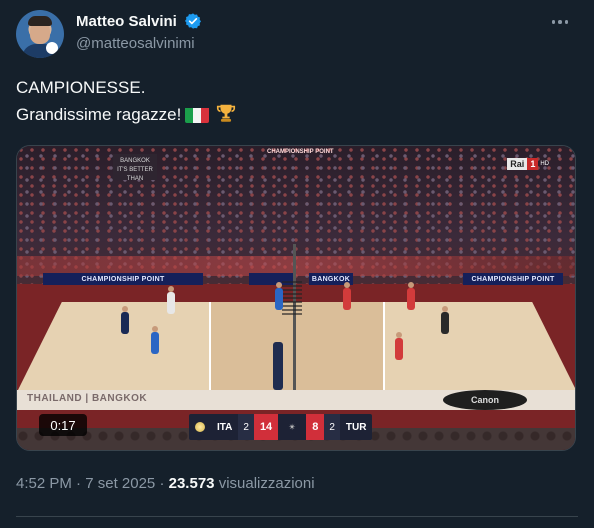 The height and width of the screenshot is (528, 594). Describe the element at coordinates (356, 427) in the screenshot. I see `team-b: TUR` at that location.